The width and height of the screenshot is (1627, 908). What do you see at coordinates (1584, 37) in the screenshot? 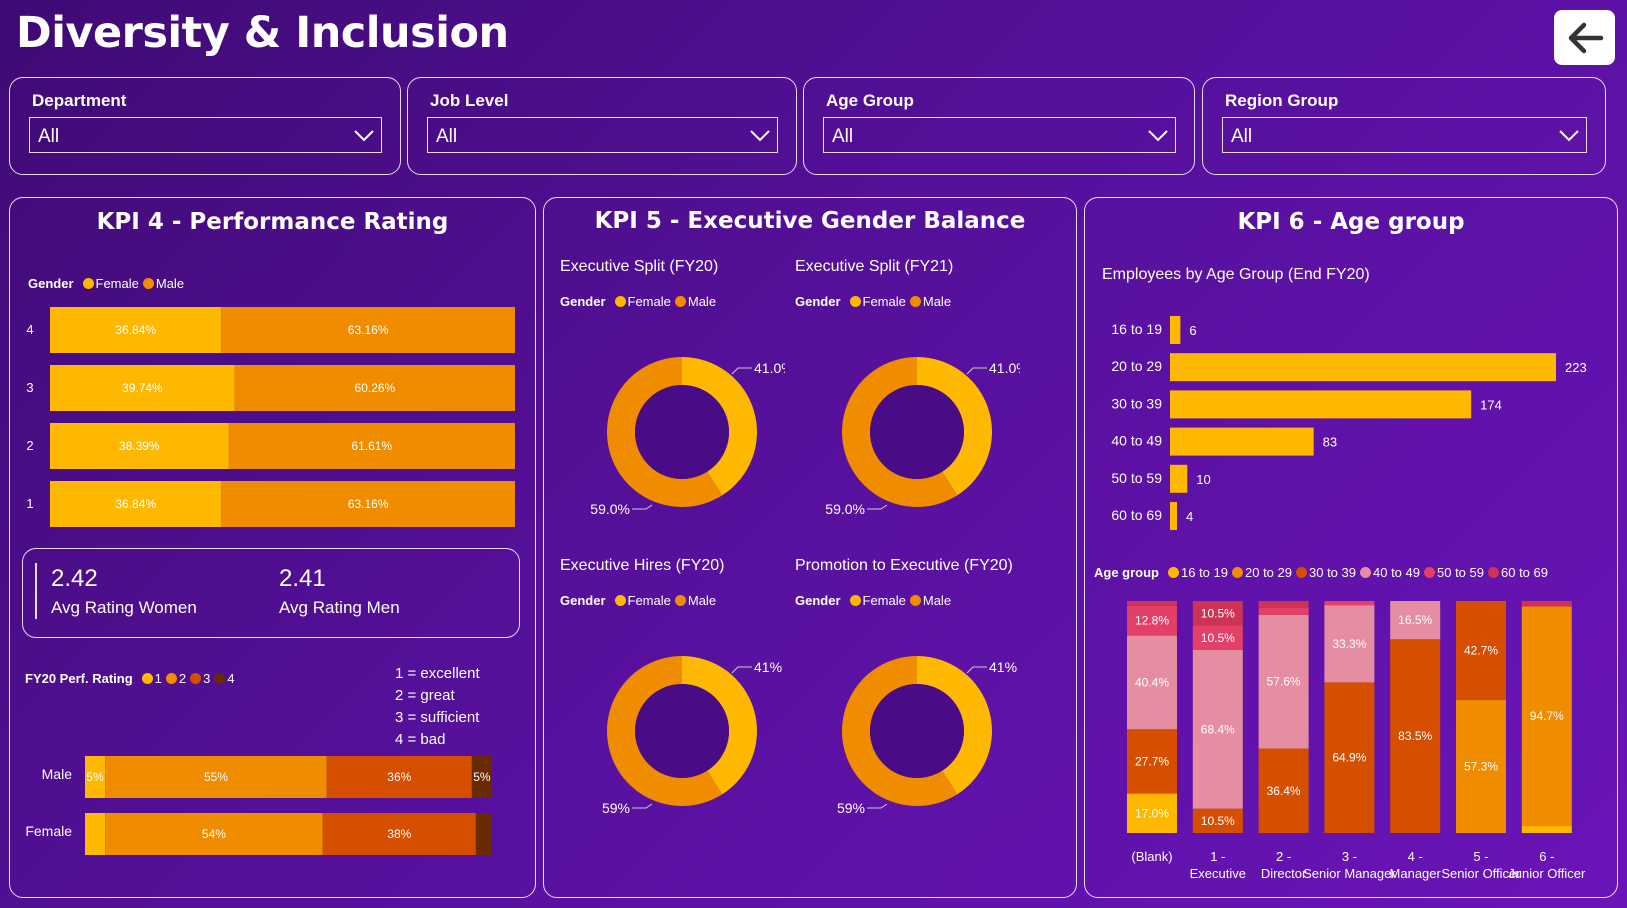
I see `back-button` at bounding box center [1584, 37].